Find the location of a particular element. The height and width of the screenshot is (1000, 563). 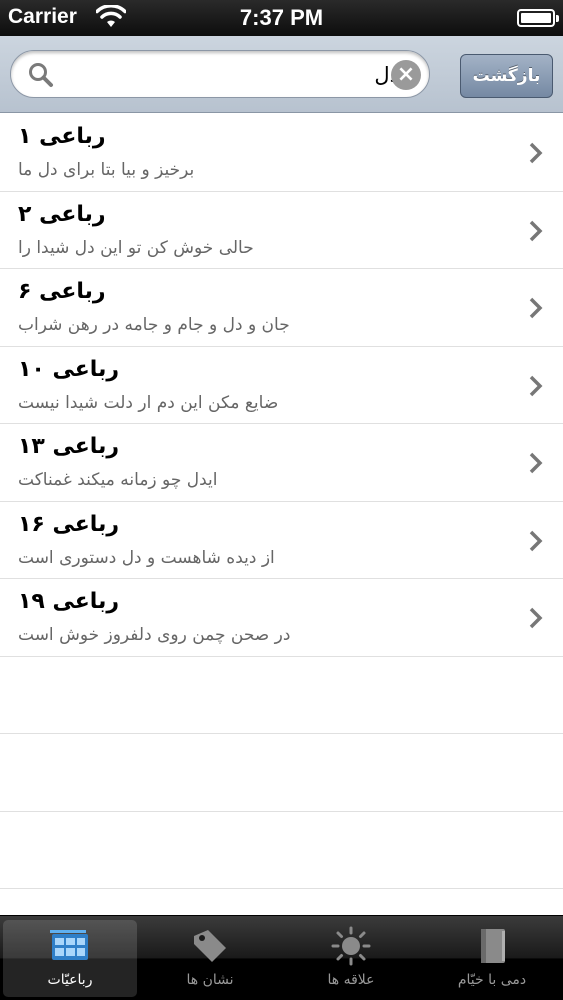

list-item-title: رباعی ۱۰ is located at coordinates (68, 369).